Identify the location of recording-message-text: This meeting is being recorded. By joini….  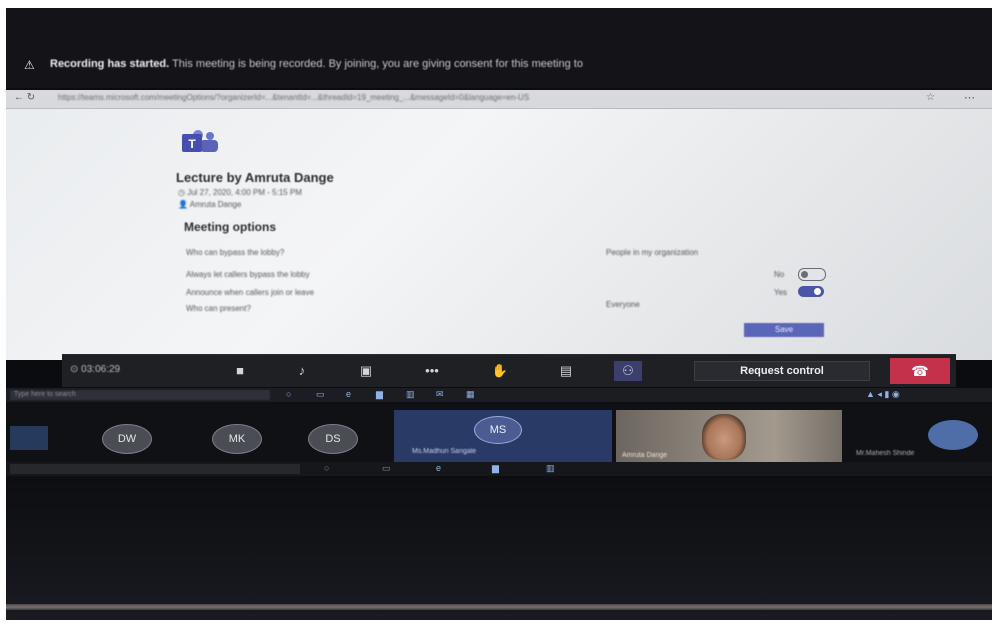
(377, 64).